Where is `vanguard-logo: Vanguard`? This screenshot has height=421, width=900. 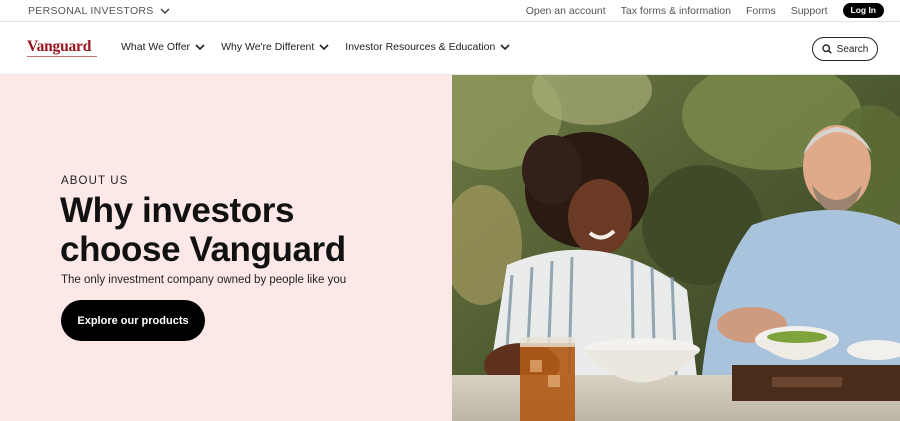
vanguard-logo: Vanguard is located at coordinates (59, 47).